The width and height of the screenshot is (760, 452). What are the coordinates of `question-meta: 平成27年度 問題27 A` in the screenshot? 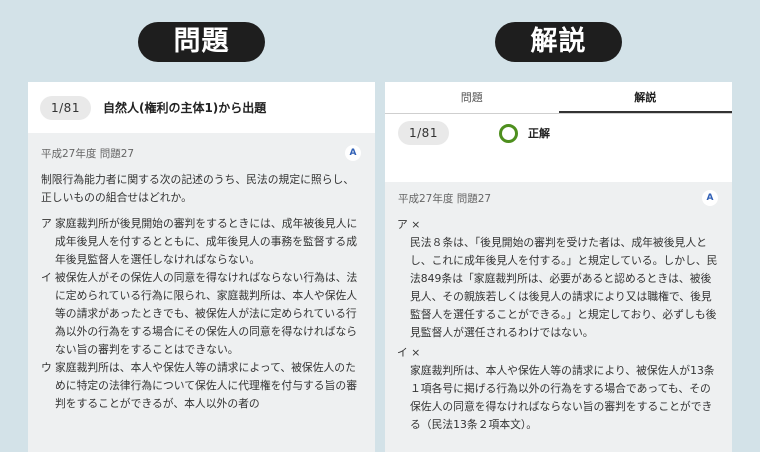 It's located at (201, 153).